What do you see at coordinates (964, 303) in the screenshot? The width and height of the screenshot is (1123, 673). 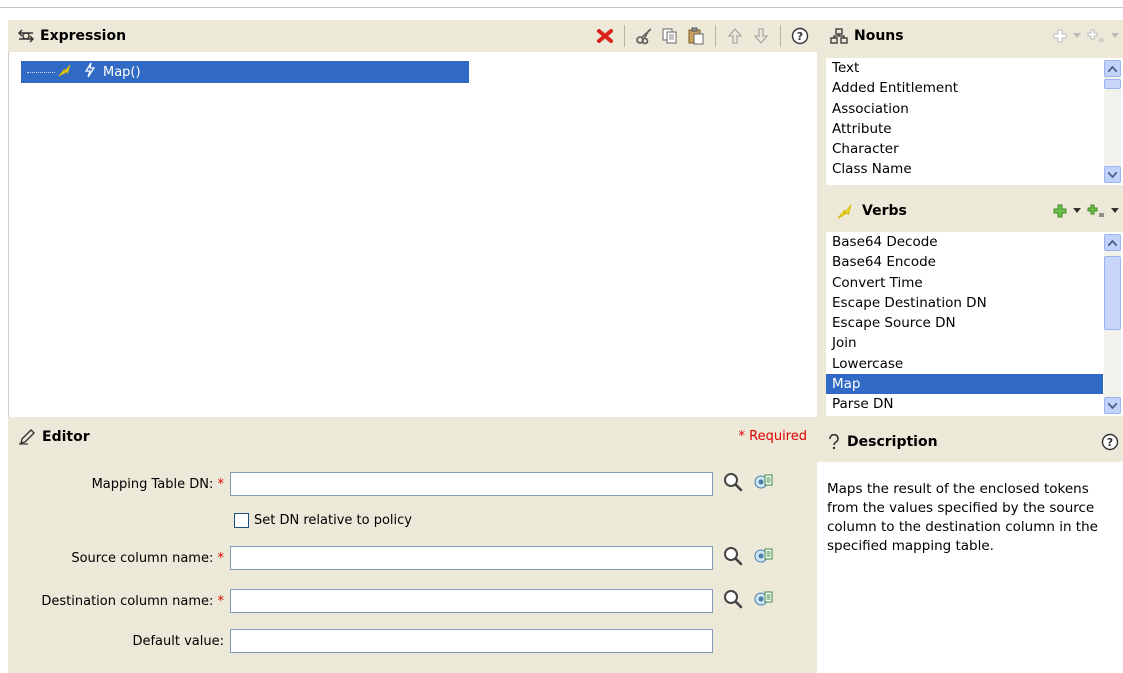 I see `list-item: Escape Destination DN` at bounding box center [964, 303].